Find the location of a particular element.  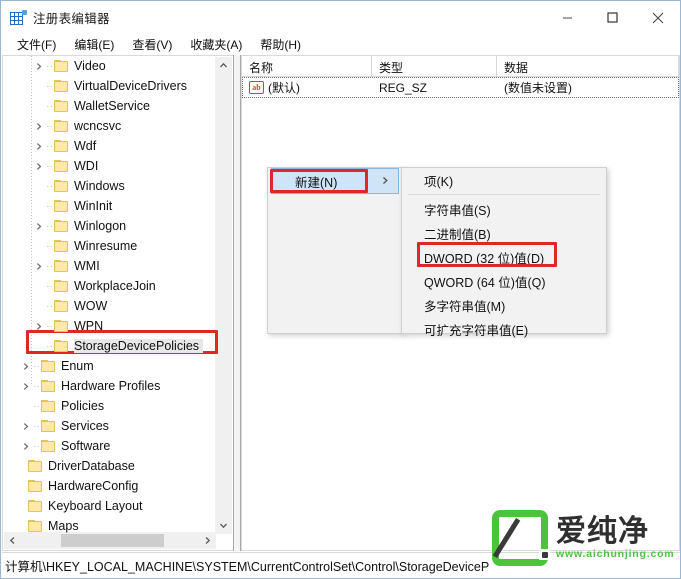

column-header-name: 名称 is located at coordinates (307, 66).